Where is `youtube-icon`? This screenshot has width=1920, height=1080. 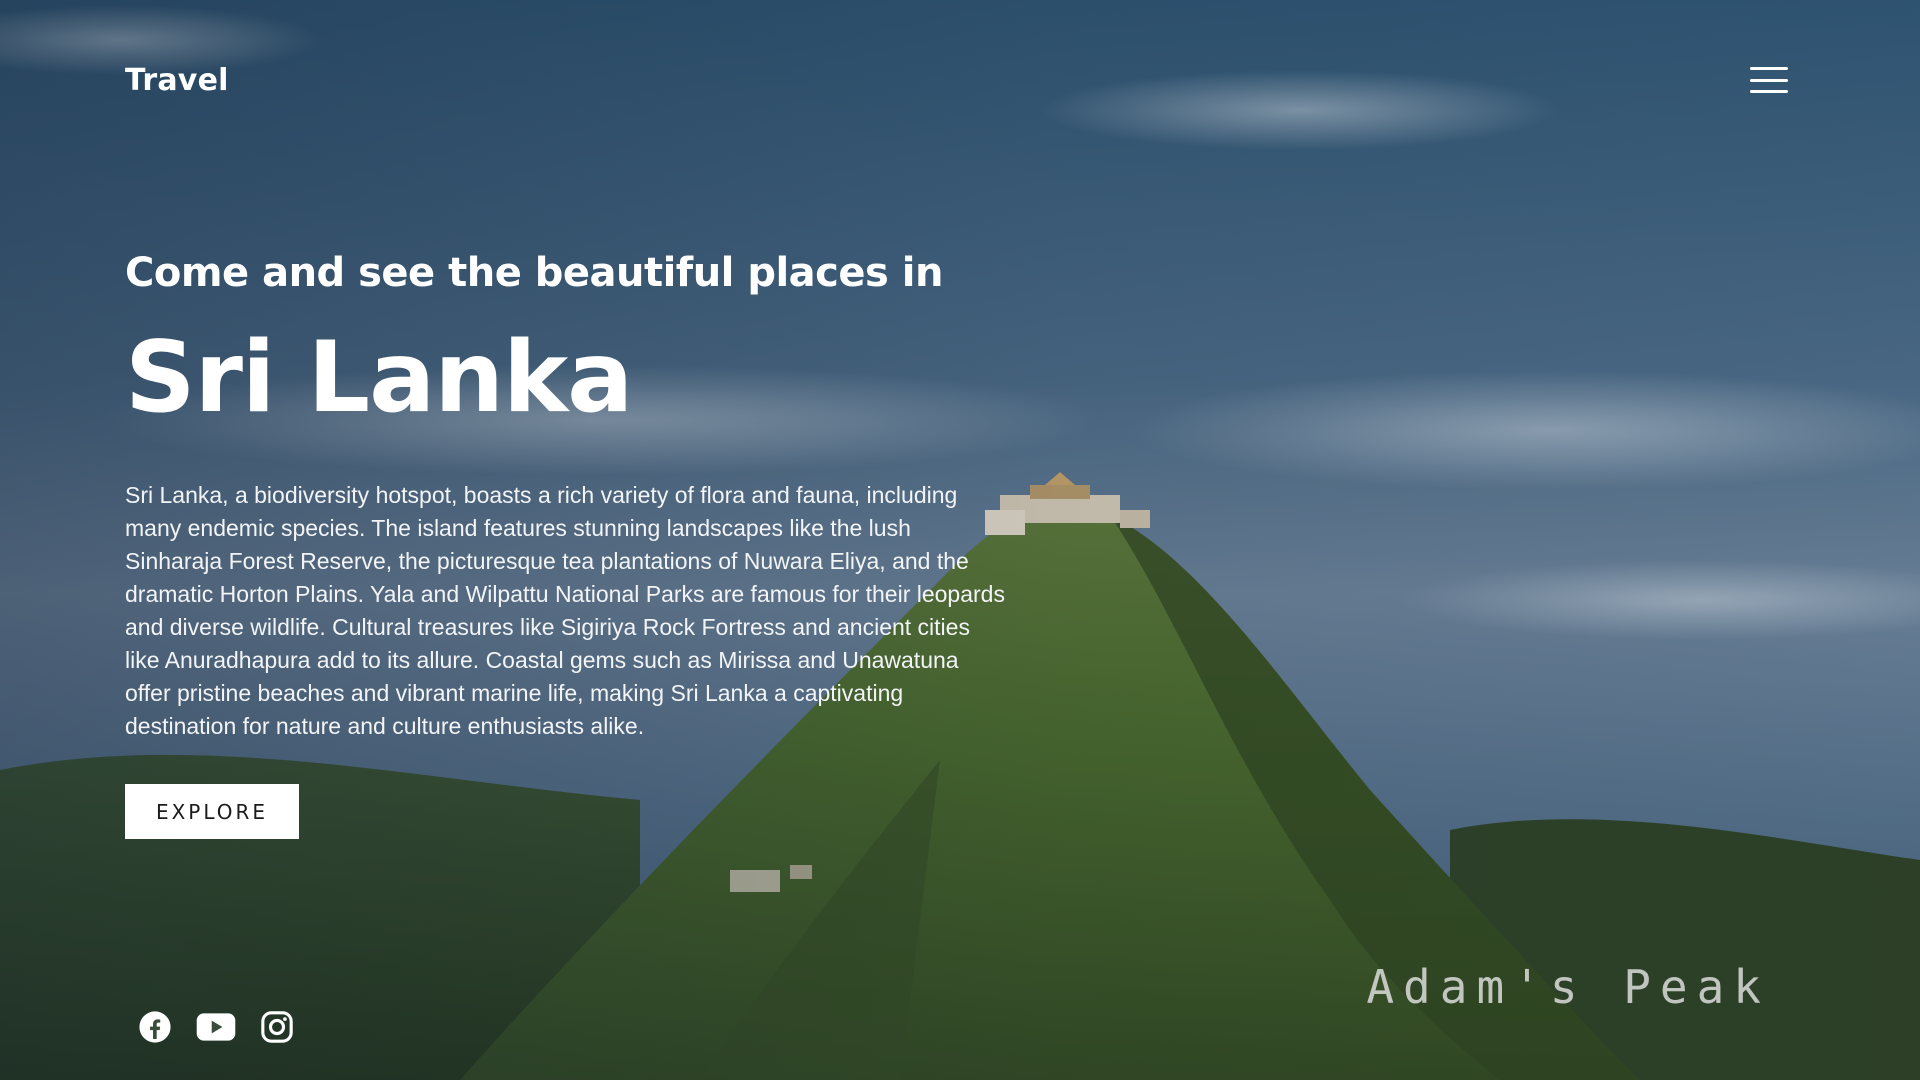 youtube-icon is located at coordinates (216, 1027).